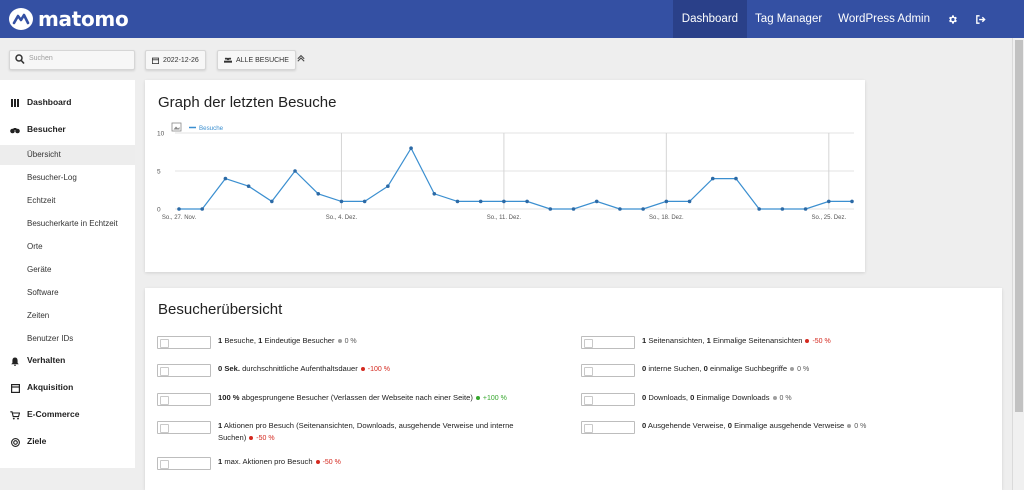 The width and height of the screenshot is (1024, 490). I want to click on gear-icon, so click(952, 19).